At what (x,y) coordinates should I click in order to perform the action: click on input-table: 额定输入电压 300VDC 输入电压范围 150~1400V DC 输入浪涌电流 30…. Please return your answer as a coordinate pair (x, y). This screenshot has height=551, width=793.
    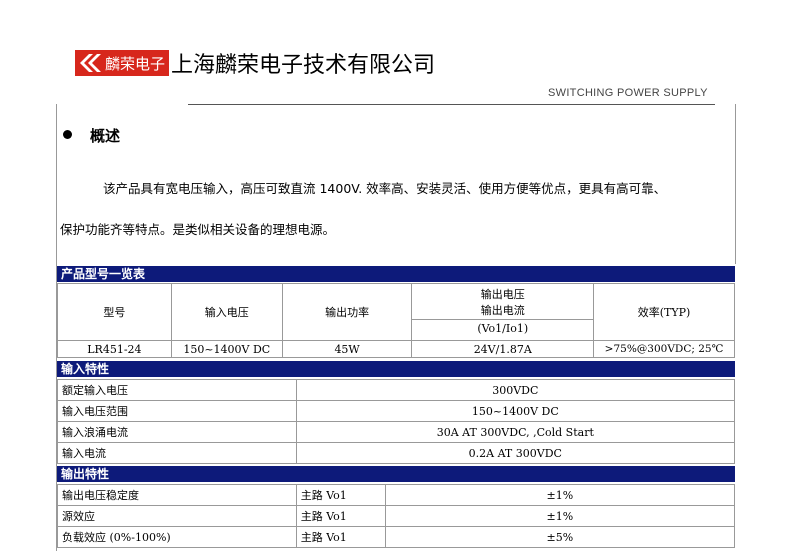
    Looking at the image, I should click on (396, 421).